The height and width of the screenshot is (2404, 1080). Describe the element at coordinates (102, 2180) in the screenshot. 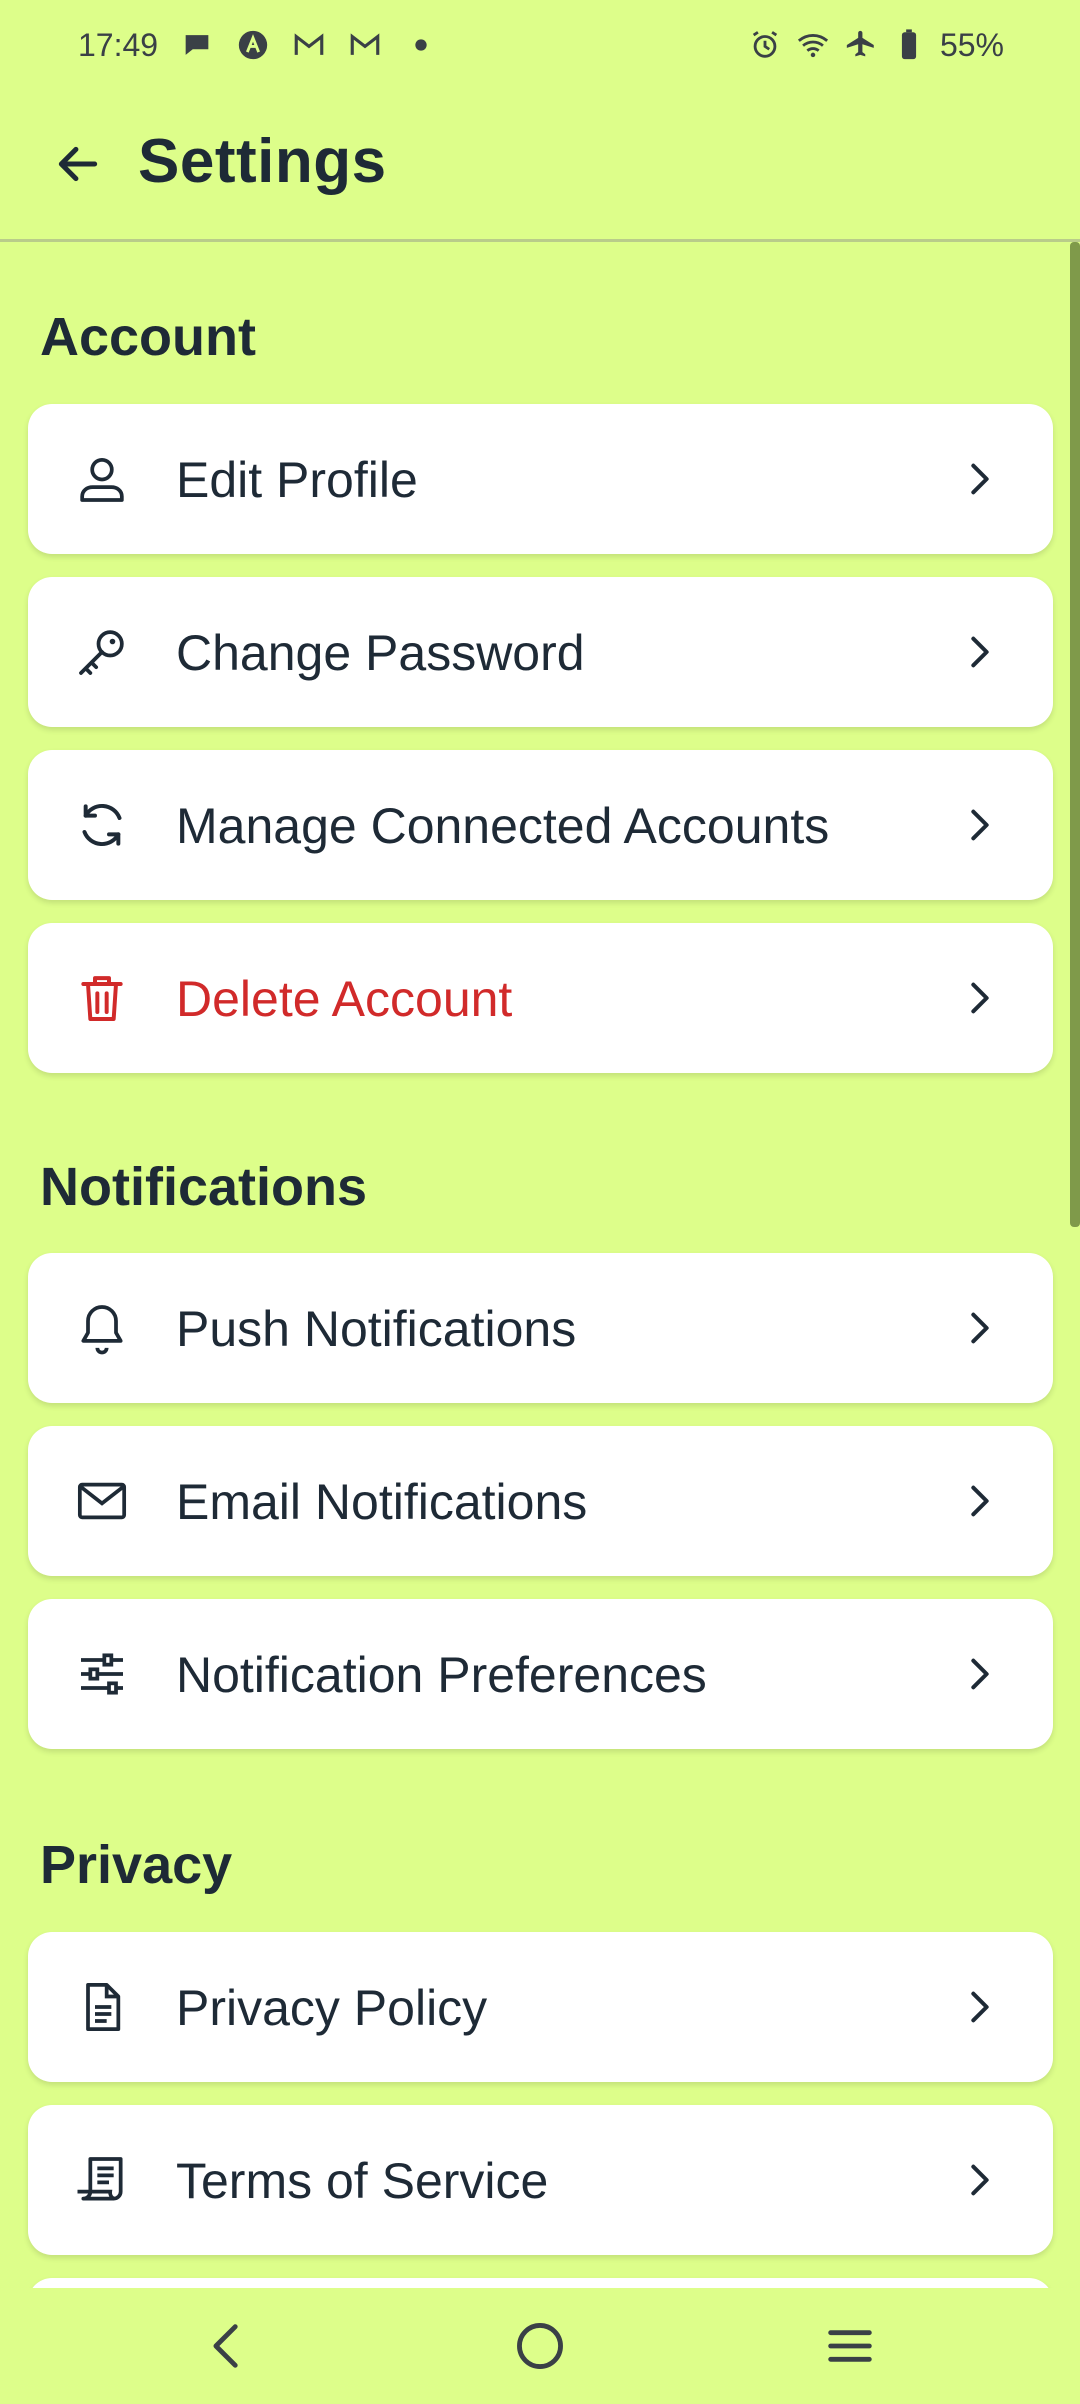

I see `scroll-icon` at that location.